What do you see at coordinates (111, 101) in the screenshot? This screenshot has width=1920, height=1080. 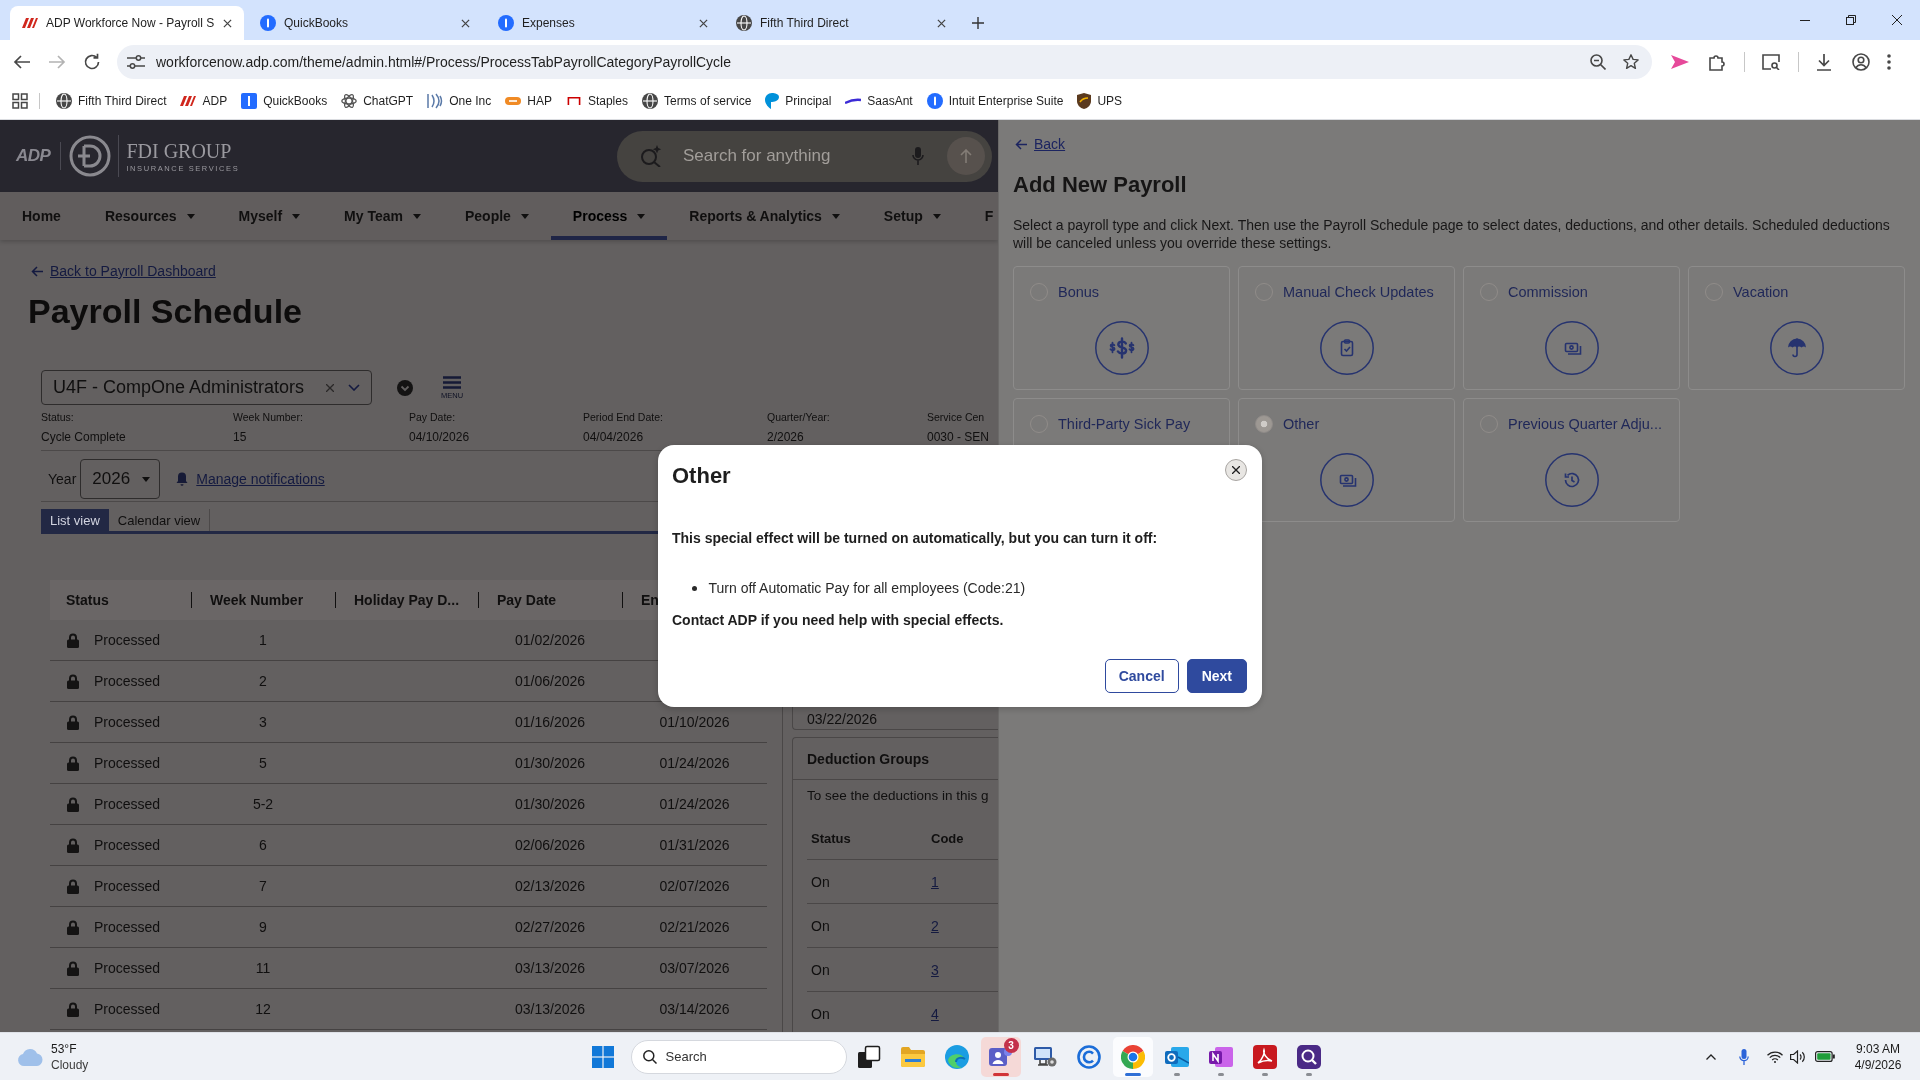 I see `bookmark: Fifth Third Direct` at bounding box center [111, 101].